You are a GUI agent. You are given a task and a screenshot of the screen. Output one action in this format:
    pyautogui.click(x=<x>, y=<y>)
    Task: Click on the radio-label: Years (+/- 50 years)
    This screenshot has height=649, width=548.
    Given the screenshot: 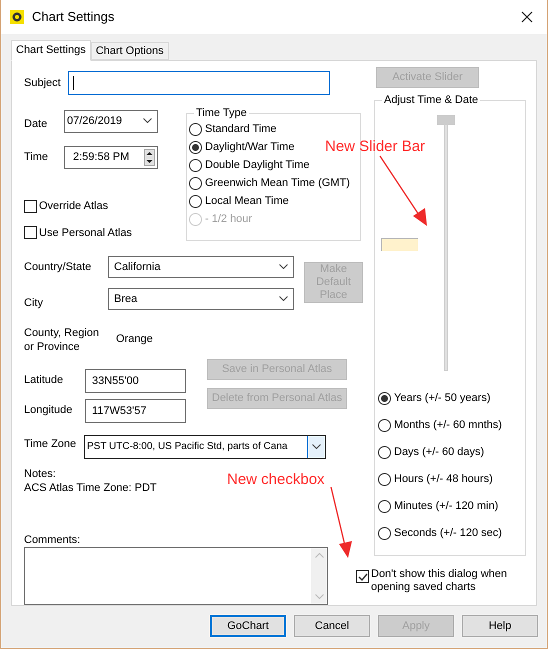 What is the action you would take?
    pyautogui.click(x=442, y=398)
    